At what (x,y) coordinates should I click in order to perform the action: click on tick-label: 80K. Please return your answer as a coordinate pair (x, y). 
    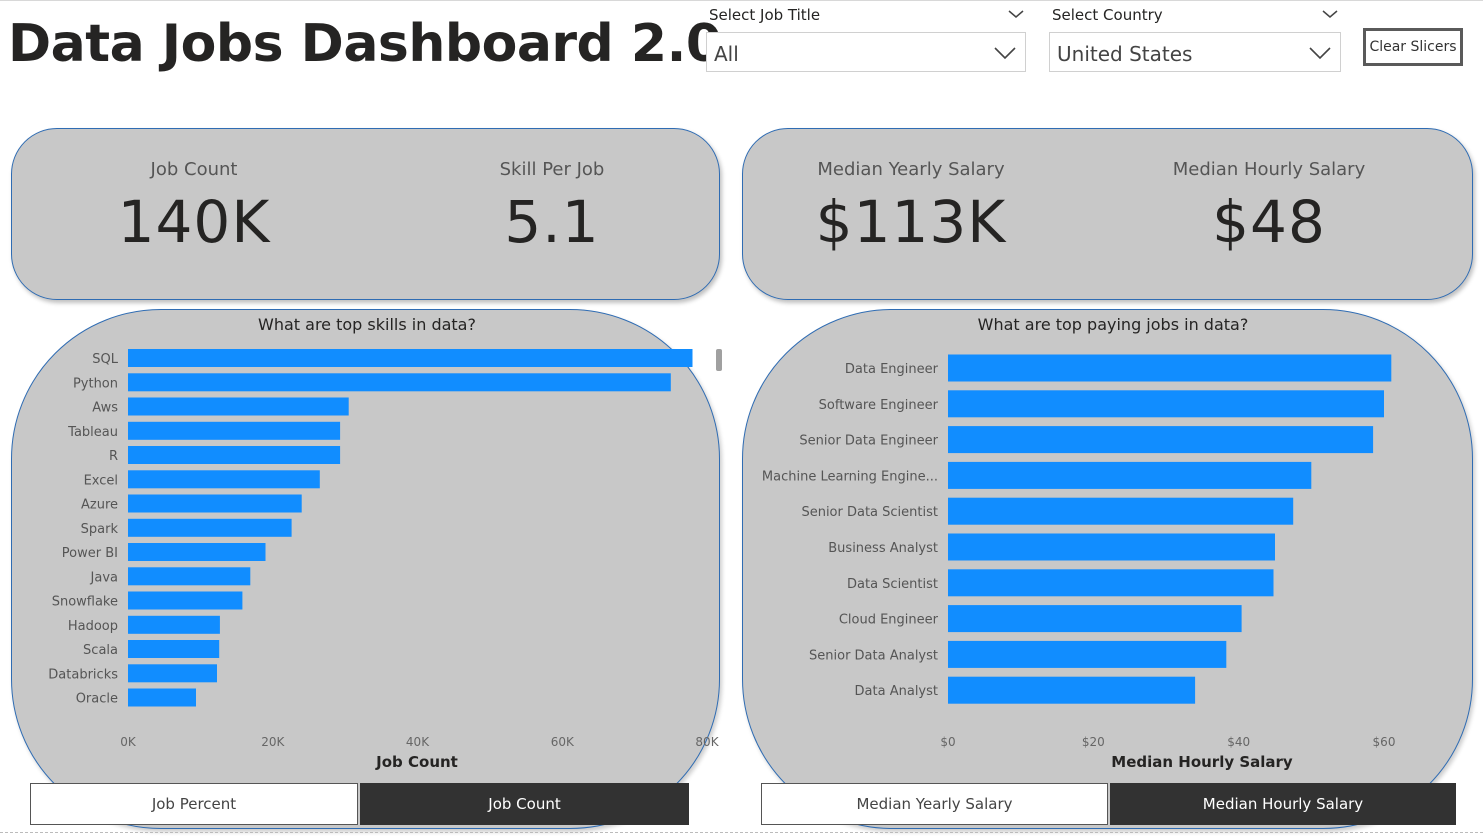
    Looking at the image, I should click on (707, 742).